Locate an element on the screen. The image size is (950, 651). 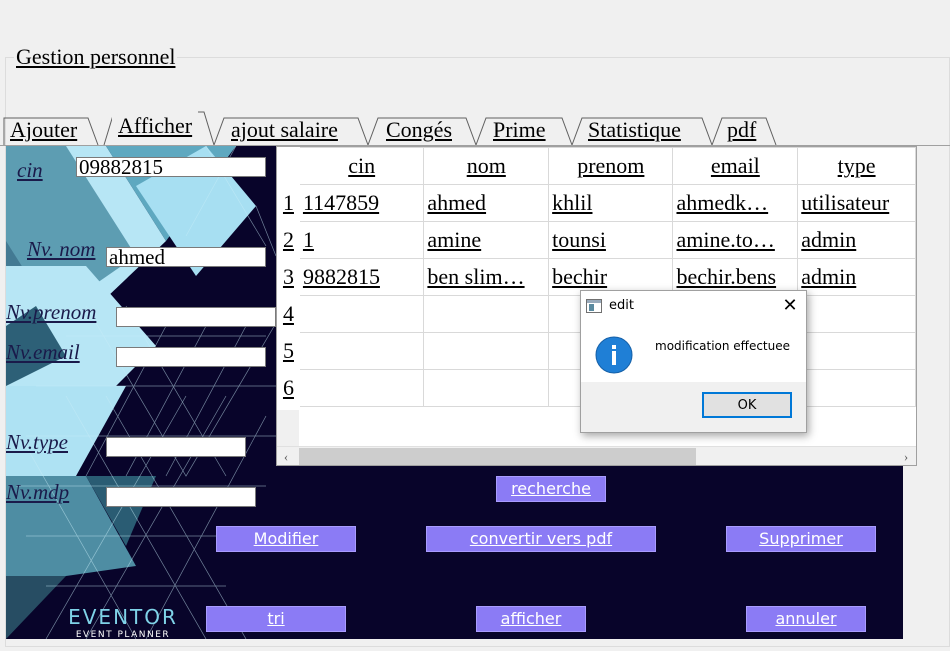
dialog-footer: OK is located at coordinates (693, 407).